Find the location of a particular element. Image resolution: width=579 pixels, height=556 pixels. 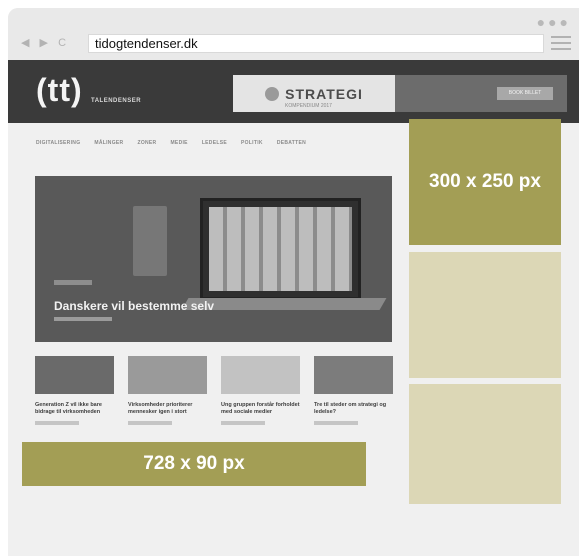

browser-nav: ◀ ▶ C is located at coordinates (47, 42).